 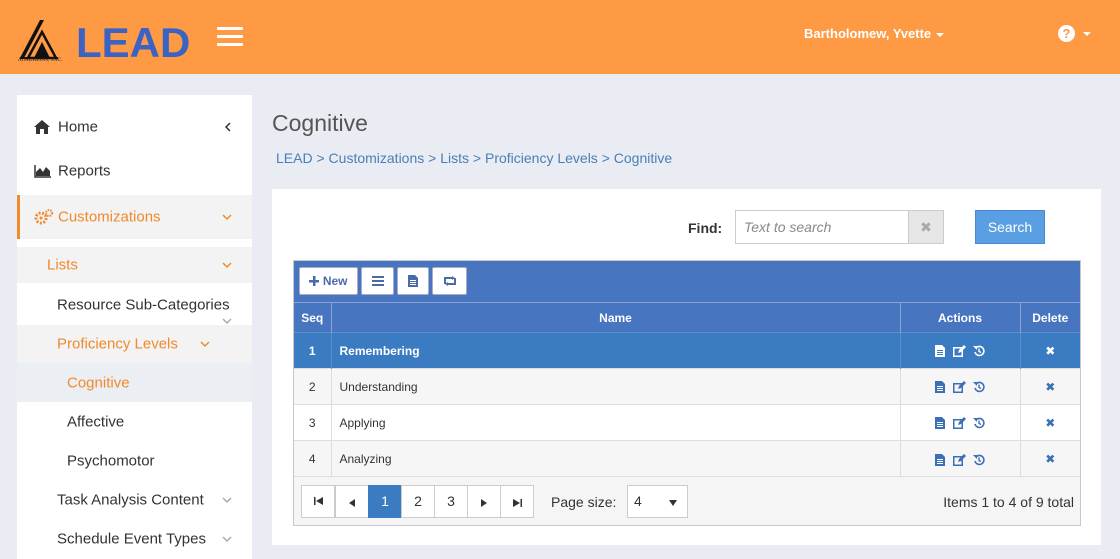 I want to click on sidebar-item-affective: Affective, so click(x=134, y=421).